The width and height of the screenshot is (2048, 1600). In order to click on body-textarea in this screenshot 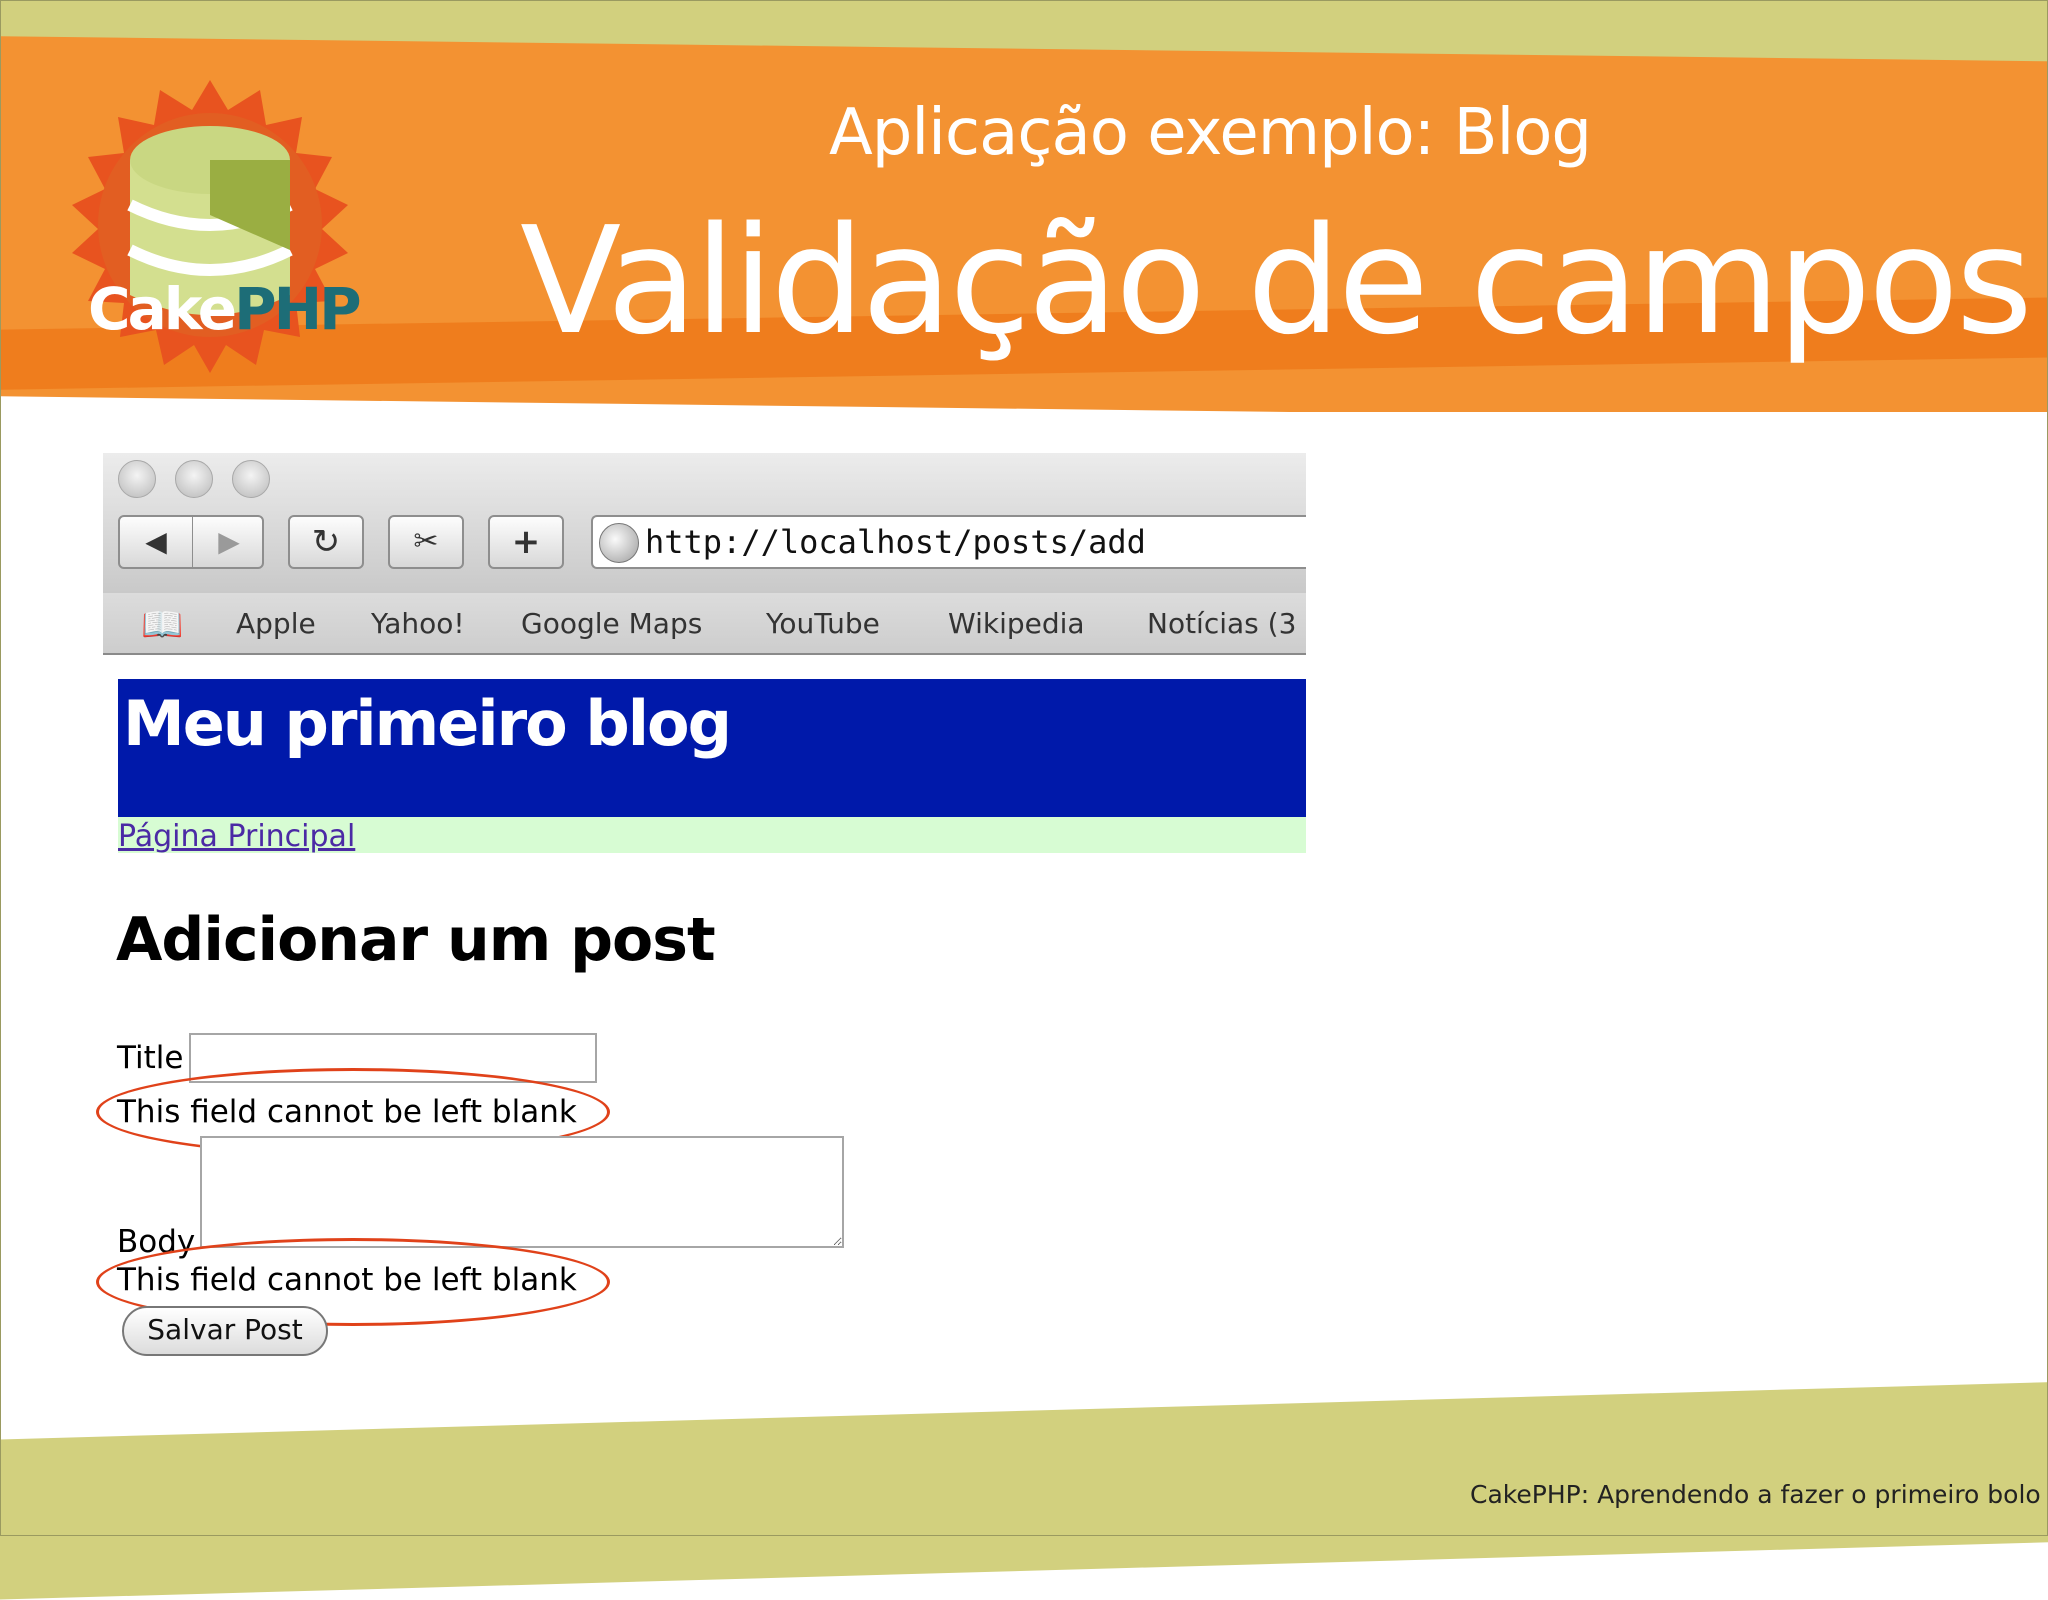, I will do `click(522, 1192)`.